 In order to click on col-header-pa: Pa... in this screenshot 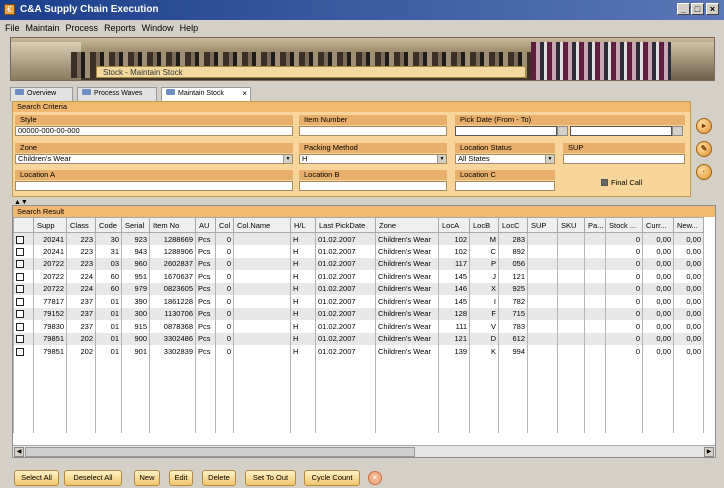, I will do `click(595, 225)`.